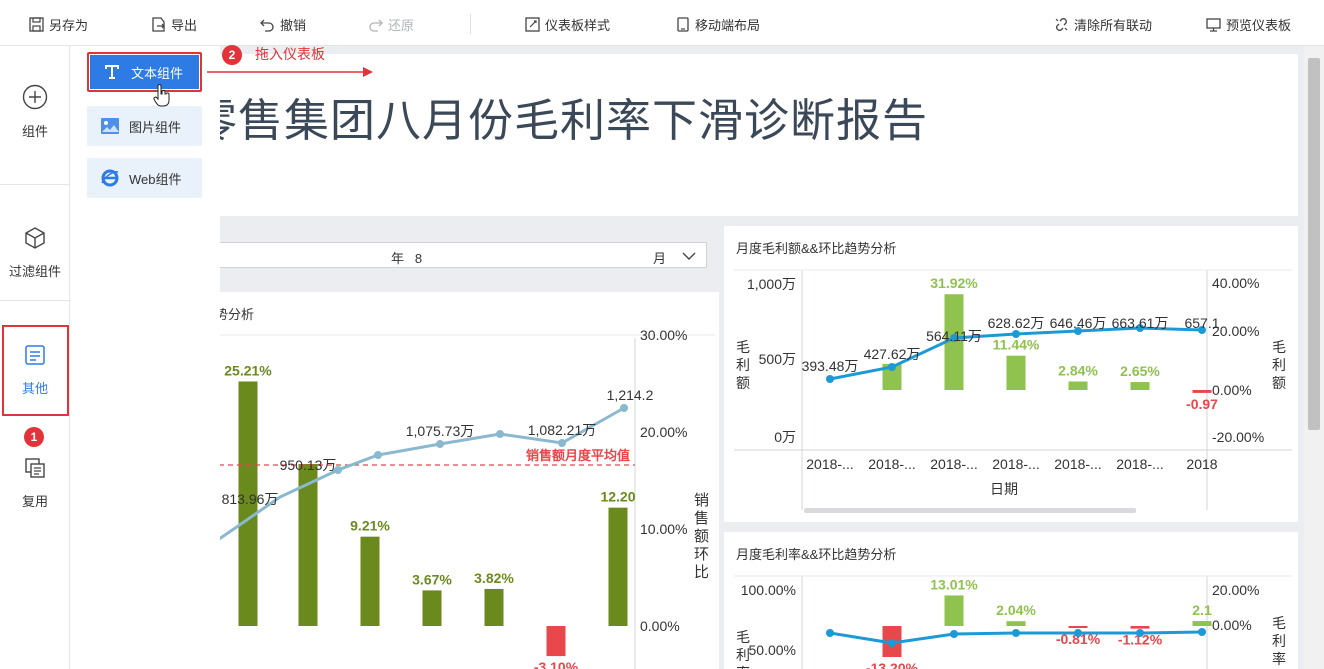 The height and width of the screenshot is (669, 1324). Describe the element at coordinates (58, 24) in the screenshot. I see `save-as-button: 另存为` at that location.